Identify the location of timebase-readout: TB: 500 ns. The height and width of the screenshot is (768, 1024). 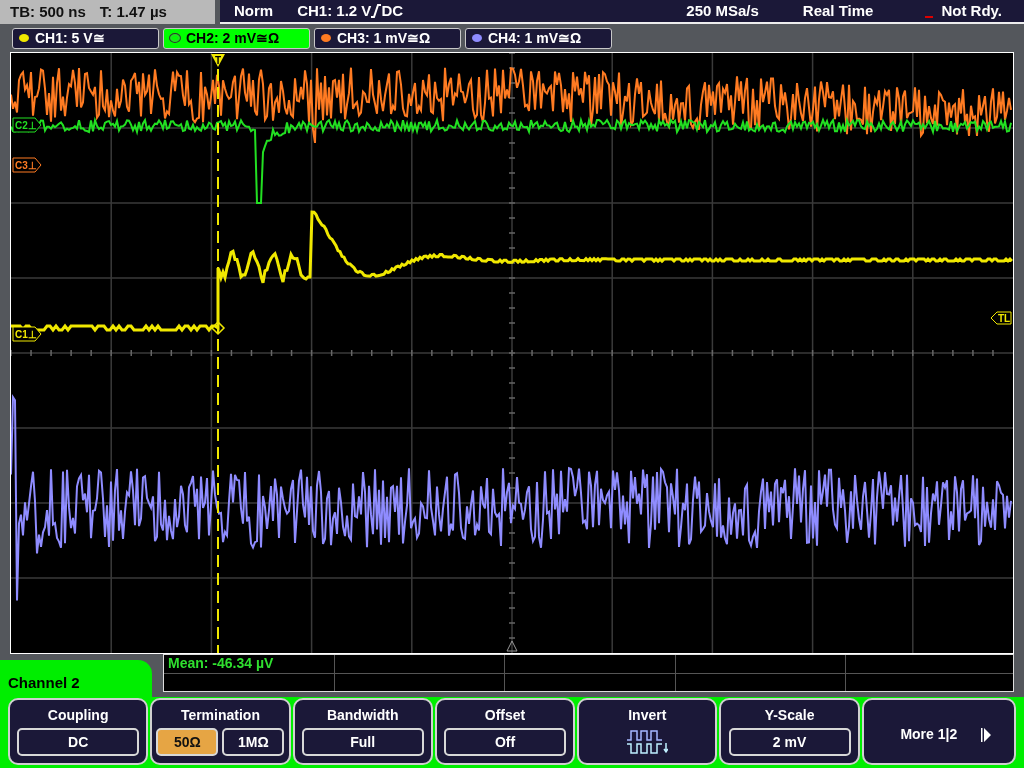
(48, 11).